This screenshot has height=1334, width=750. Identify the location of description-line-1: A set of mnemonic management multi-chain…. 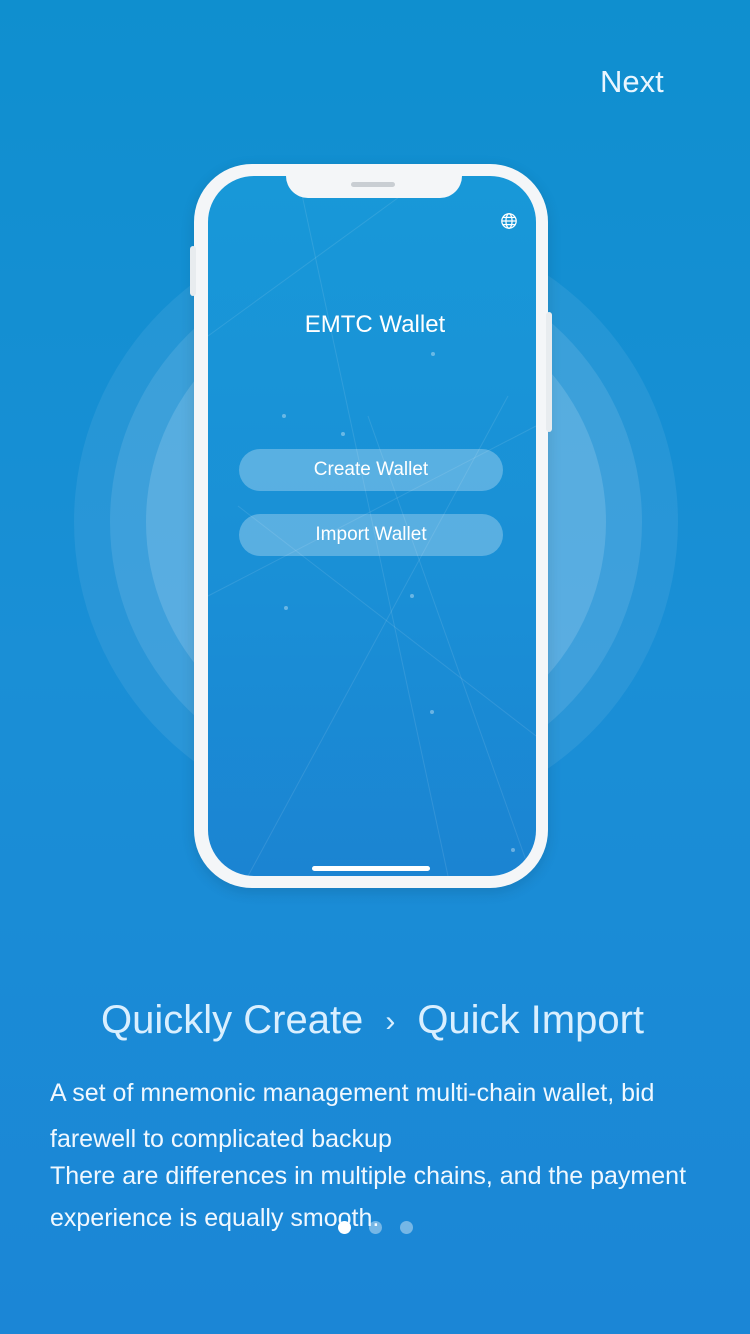
(352, 1116).